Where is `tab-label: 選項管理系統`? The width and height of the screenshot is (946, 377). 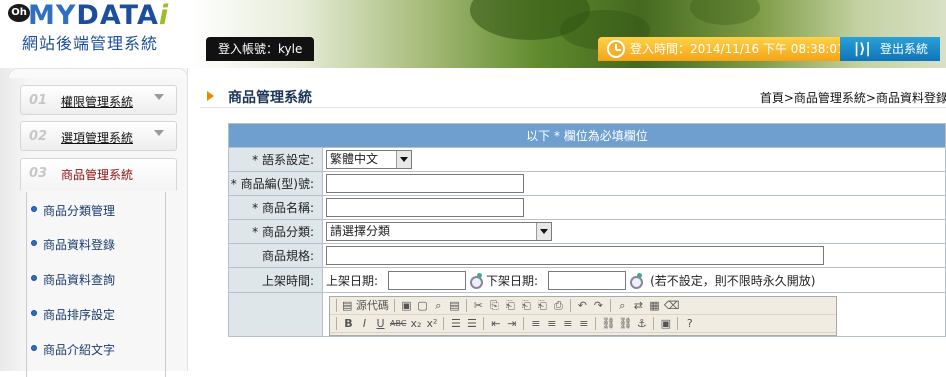 tab-label: 選項管理系統 is located at coordinates (97, 138).